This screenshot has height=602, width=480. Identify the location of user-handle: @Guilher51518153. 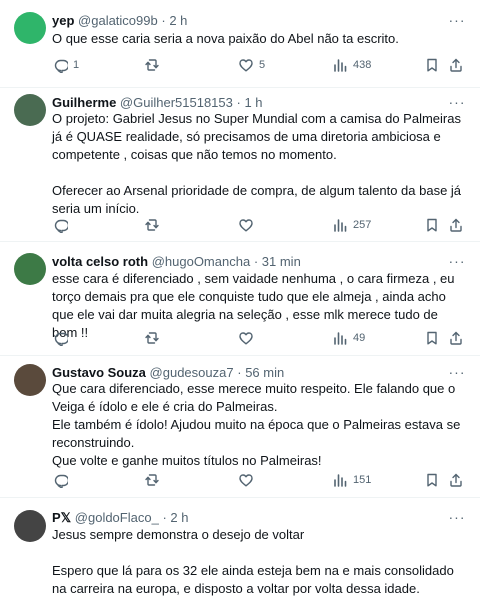
(176, 102).